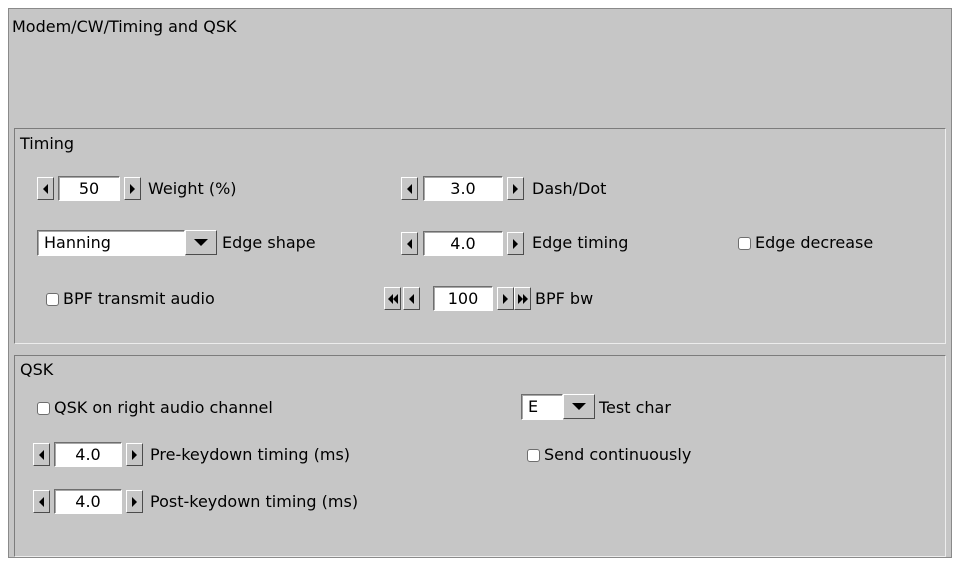  I want to click on bpf-bw-decrement-button, so click(411, 298).